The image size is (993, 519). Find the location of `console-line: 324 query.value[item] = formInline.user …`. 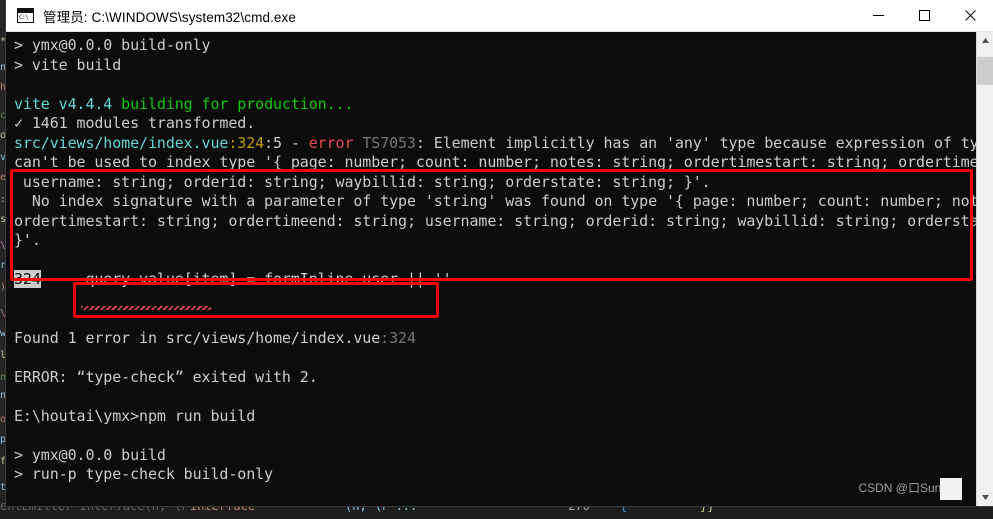

console-line: 324 query.value[item] = formInline.user … is located at coordinates (495, 280).